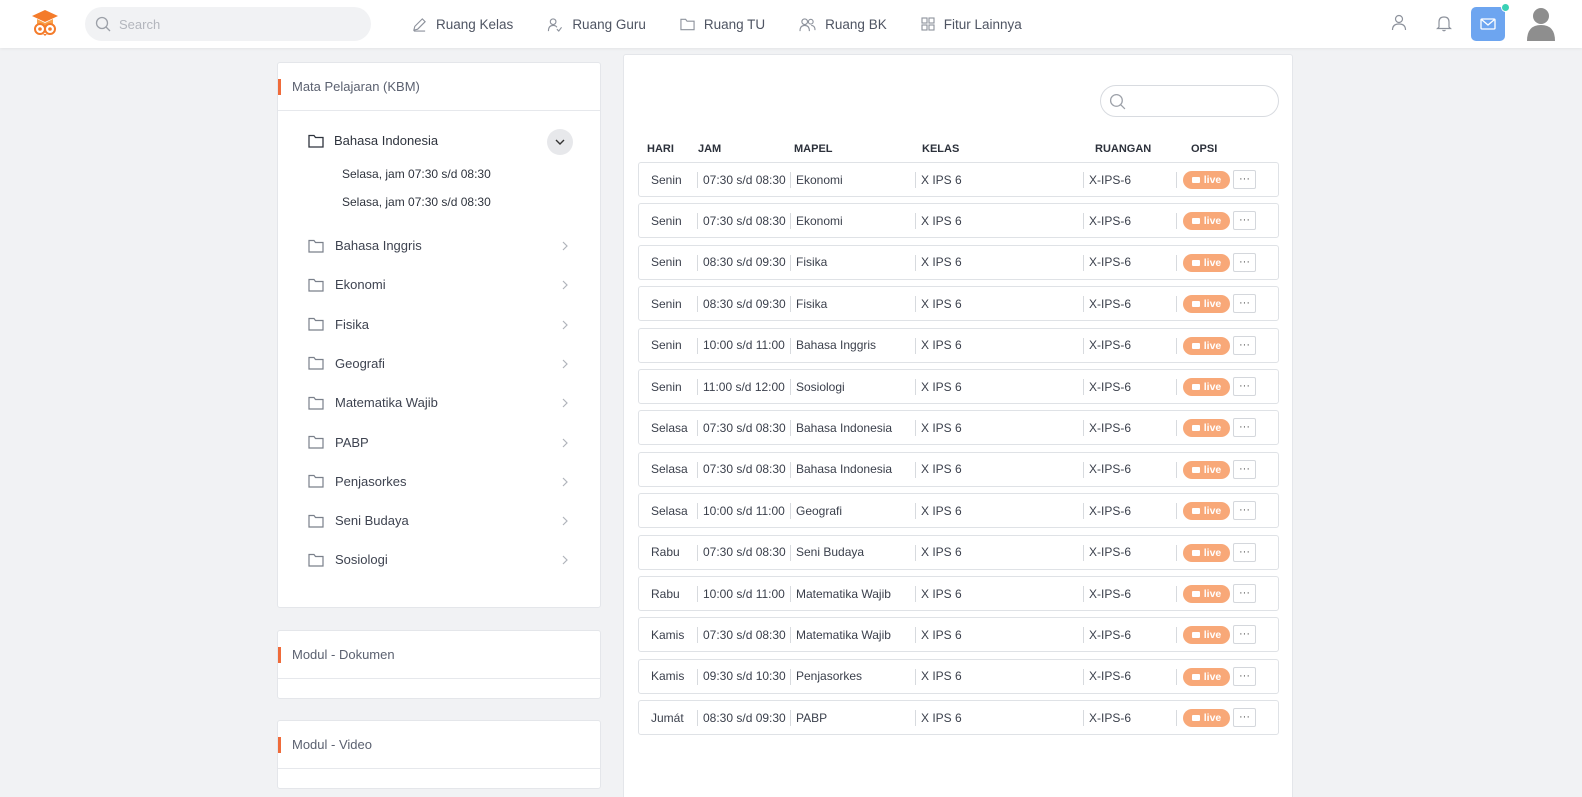 The image size is (1582, 797). I want to click on modul-dokumen-panel: Modul - Dokumen, so click(439, 664).